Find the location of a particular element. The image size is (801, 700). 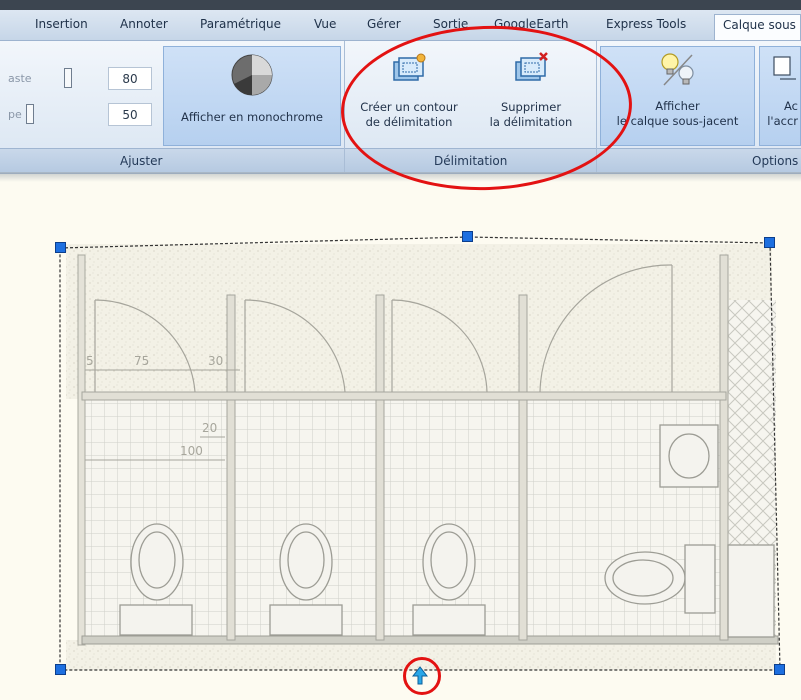

snap-underlay-line2: l'accr is located at coordinates (782, 121).